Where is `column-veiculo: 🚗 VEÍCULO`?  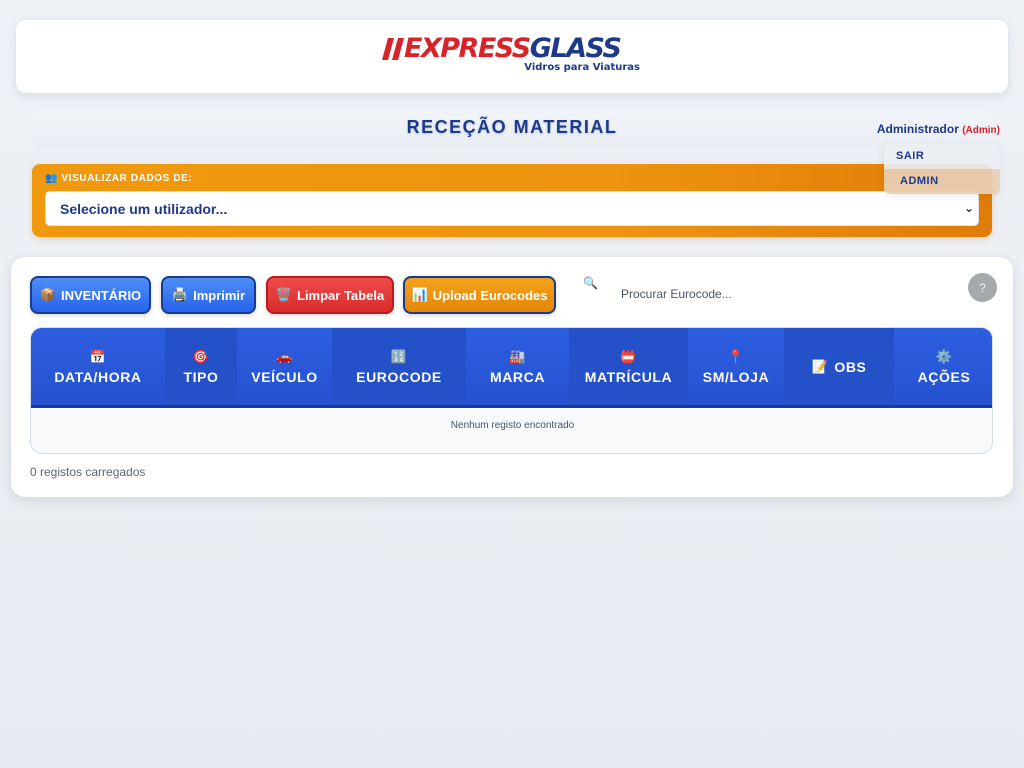 column-veiculo: 🚗 VEÍCULO is located at coordinates (284, 366).